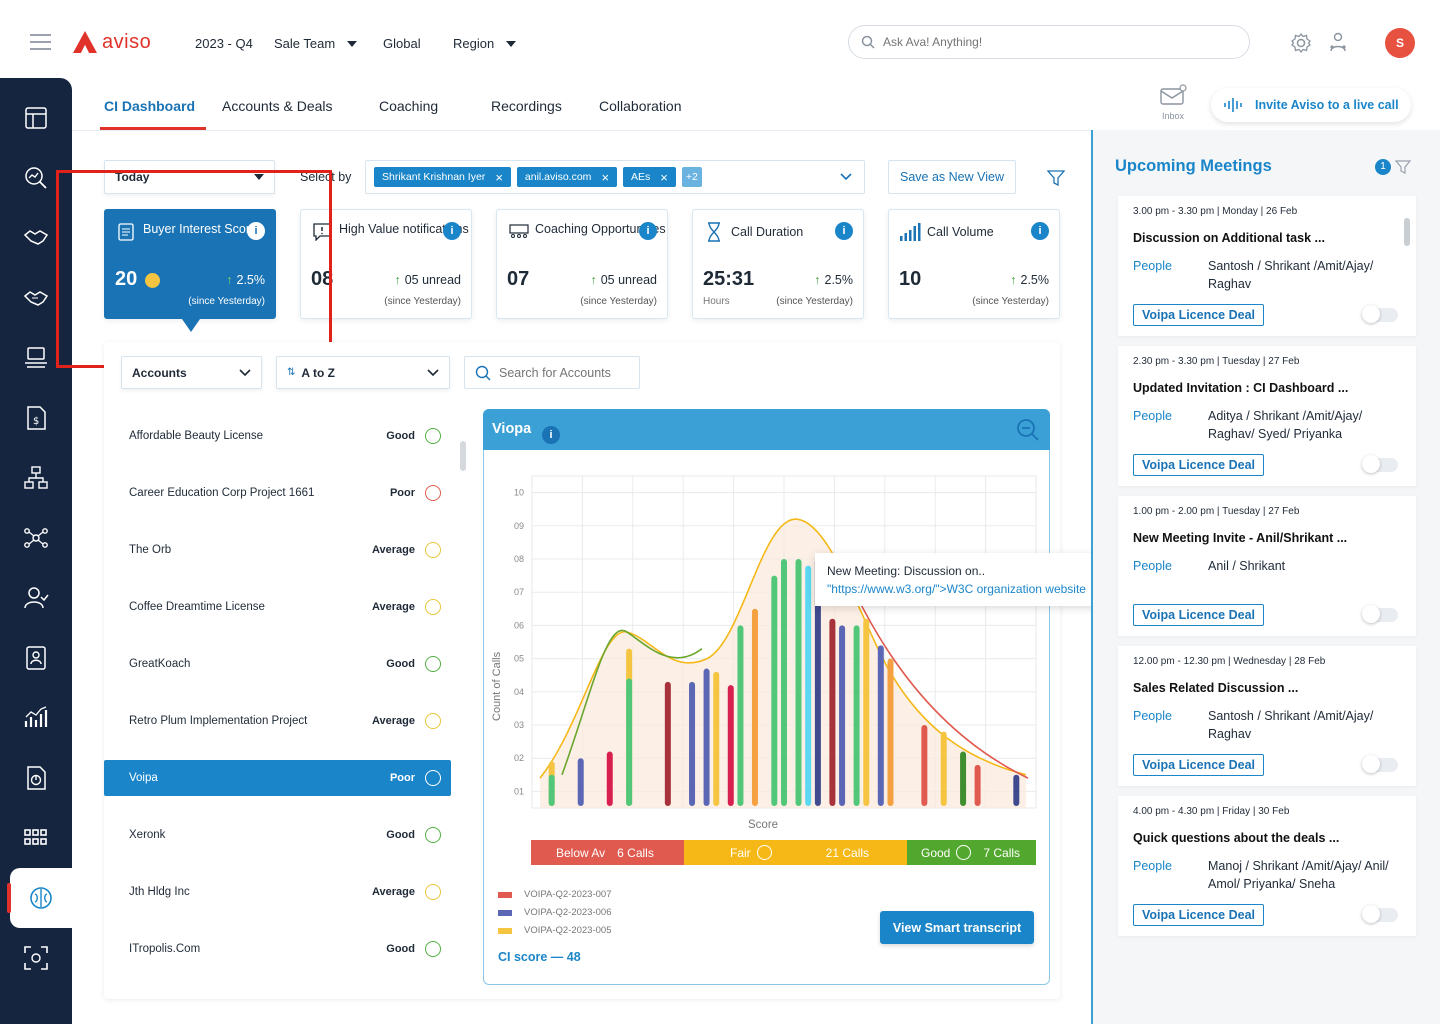 The height and width of the screenshot is (1024, 1440). Describe the element at coordinates (400, 949) in the screenshot. I see `account-status: Good` at that location.